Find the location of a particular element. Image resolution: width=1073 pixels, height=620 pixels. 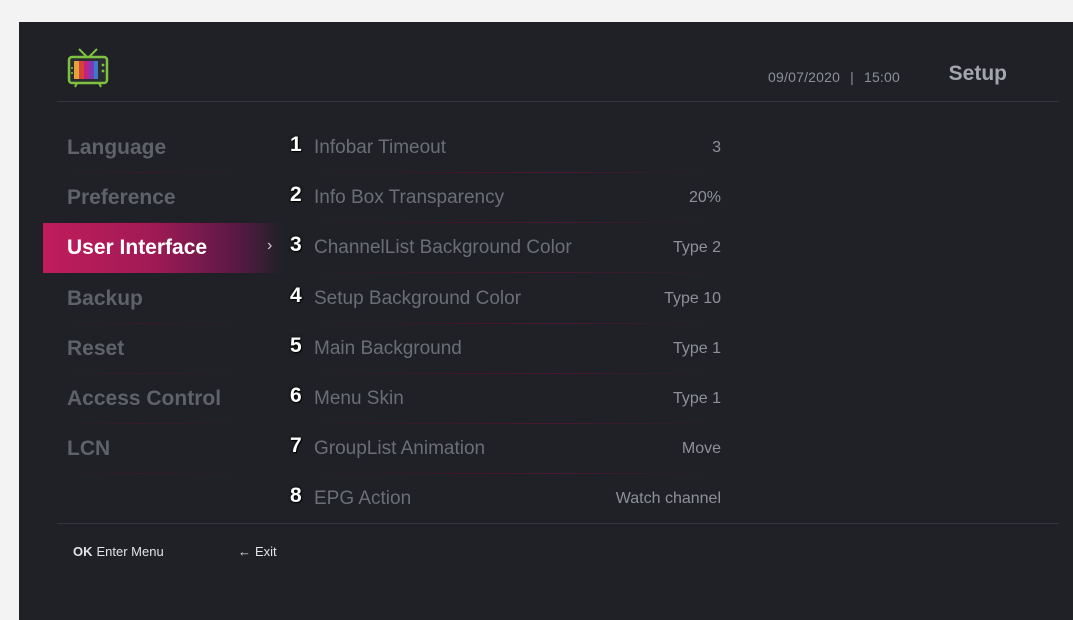

datetime: 09/07/2020 | 15:00 is located at coordinates (834, 77).